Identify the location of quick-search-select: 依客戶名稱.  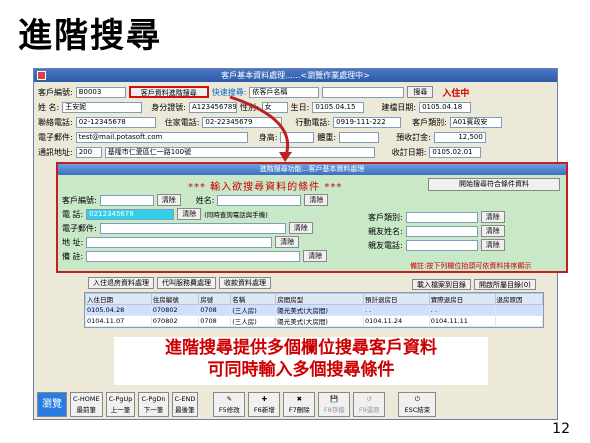
(284, 92).